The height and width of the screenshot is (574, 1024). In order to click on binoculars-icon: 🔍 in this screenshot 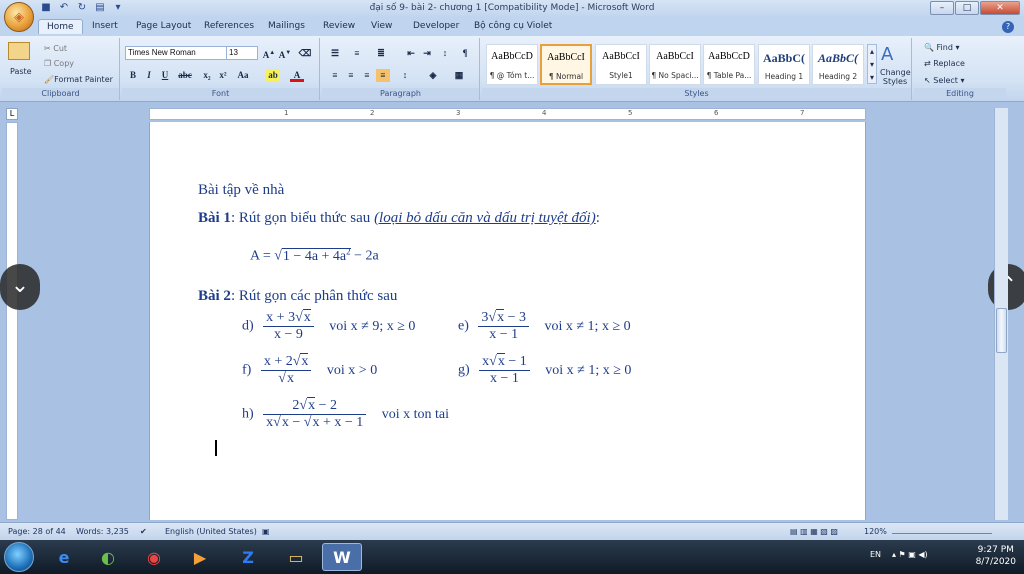, I will do `click(930, 47)`.